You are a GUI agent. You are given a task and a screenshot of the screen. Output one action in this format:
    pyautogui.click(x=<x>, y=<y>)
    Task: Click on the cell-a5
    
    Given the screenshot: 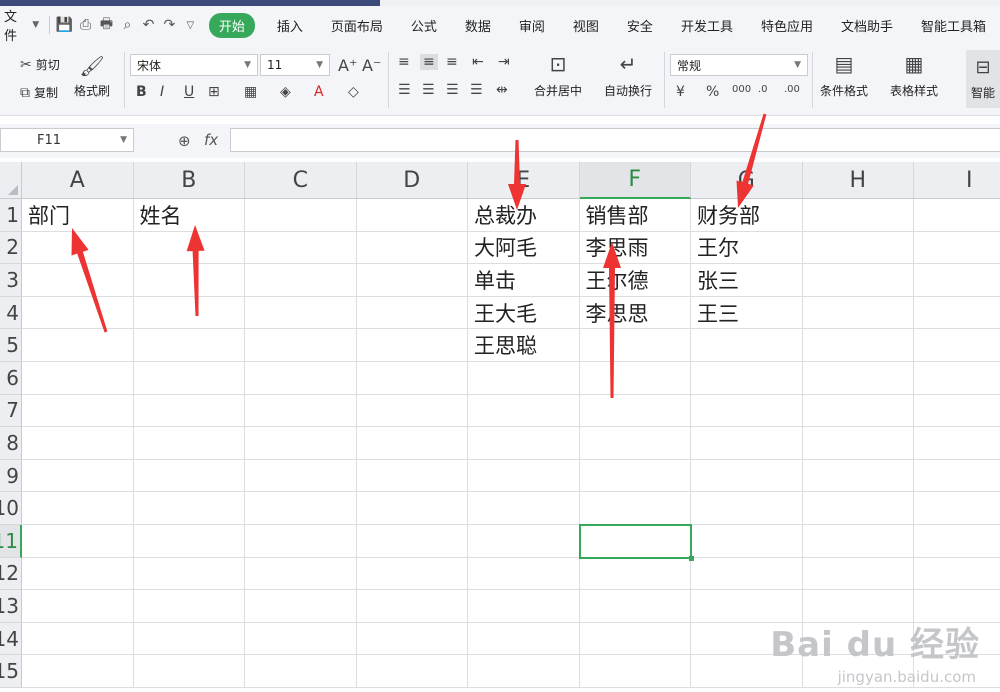 What is the action you would take?
    pyautogui.click(x=78, y=345)
    